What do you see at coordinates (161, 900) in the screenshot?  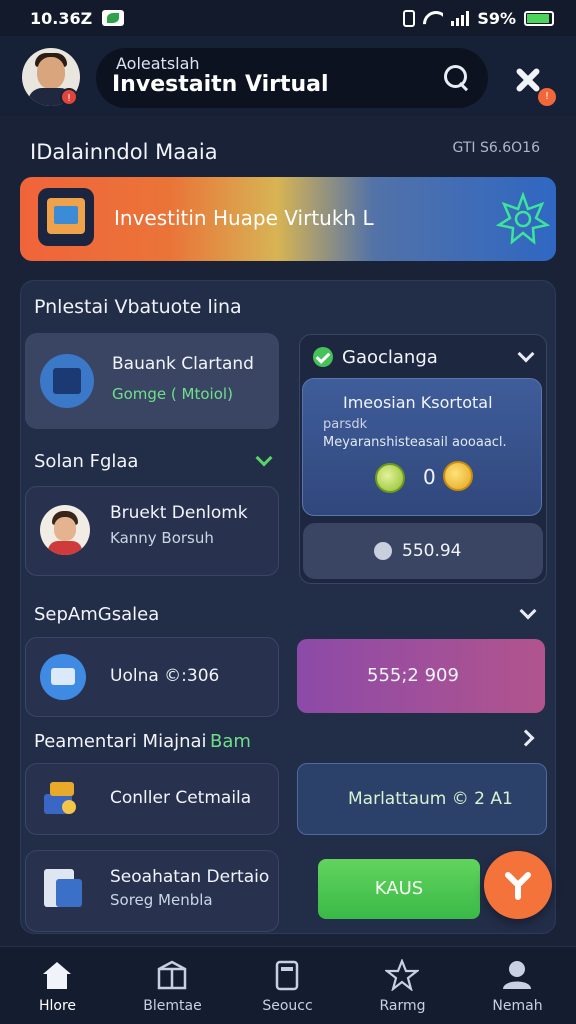 I see `document-card-subtitle: Soreg Menbla` at bounding box center [161, 900].